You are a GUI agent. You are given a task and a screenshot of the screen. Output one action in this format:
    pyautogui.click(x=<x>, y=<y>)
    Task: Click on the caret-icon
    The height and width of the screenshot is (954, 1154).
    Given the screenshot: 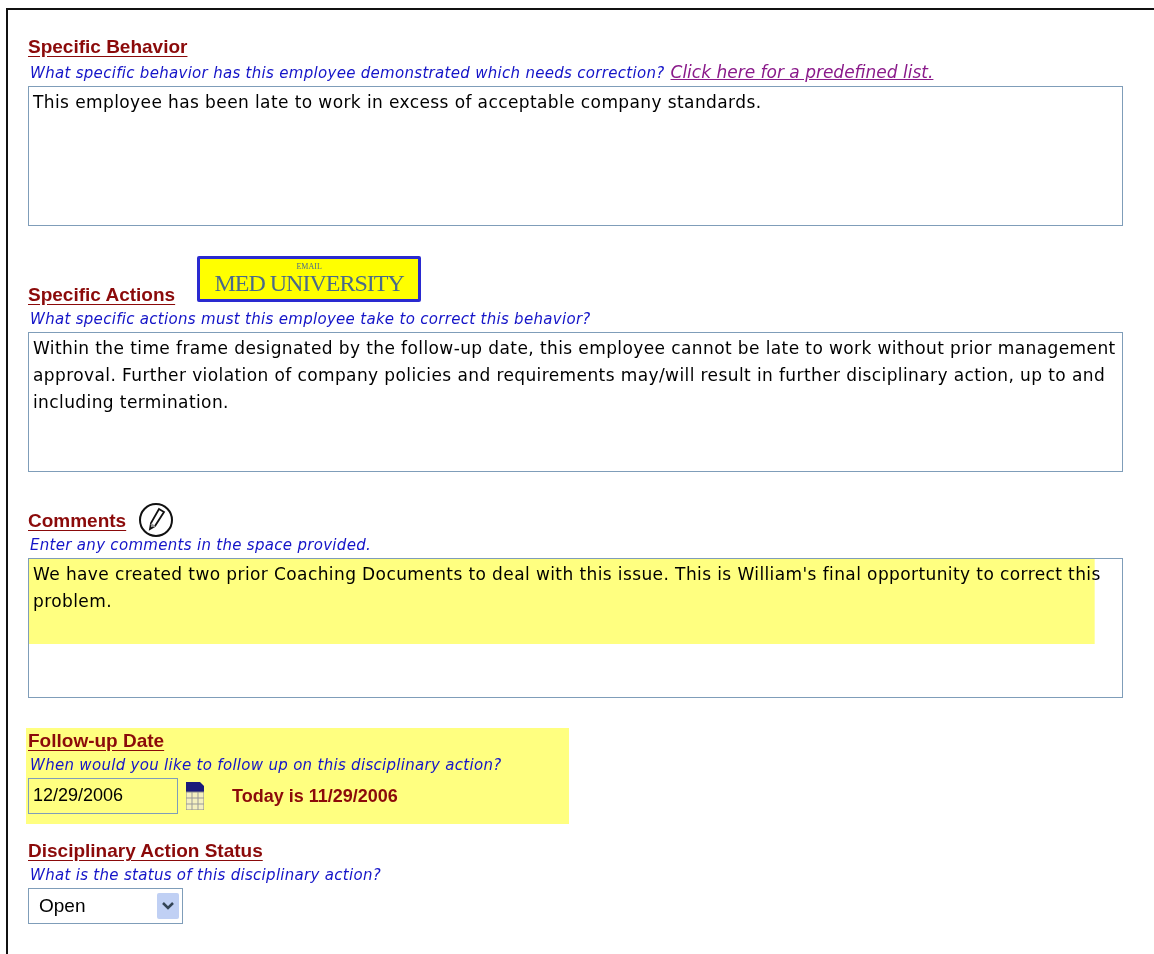 What is the action you would take?
    pyautogui.click(x=168, y=906)
    